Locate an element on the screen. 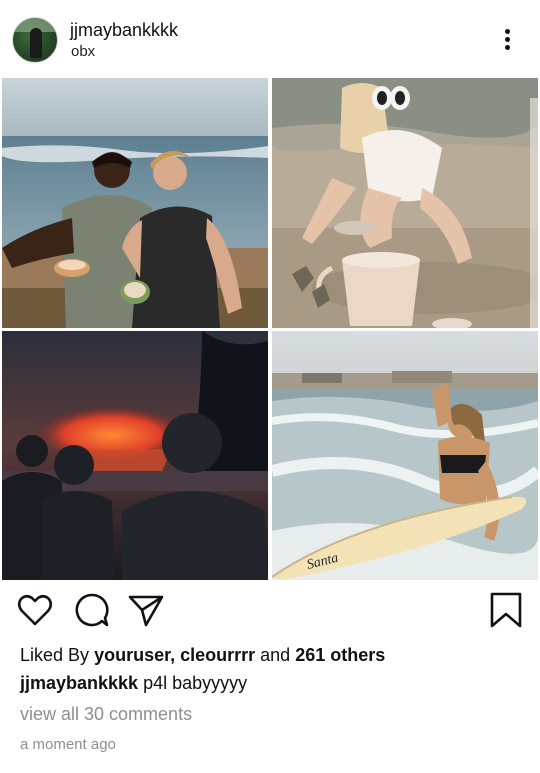 Image resolution: width=540 pixels, height=773 pixels. likes-prefix: Liked By is located at coordinates (55, 655).